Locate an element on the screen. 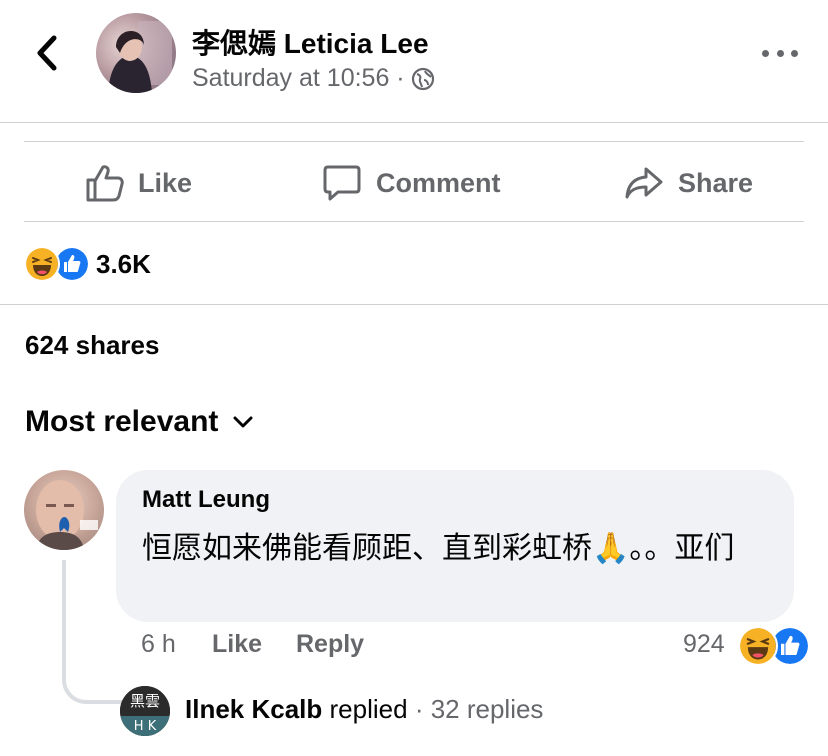  comment-like-button: Like is located at coordinates (237, 644).